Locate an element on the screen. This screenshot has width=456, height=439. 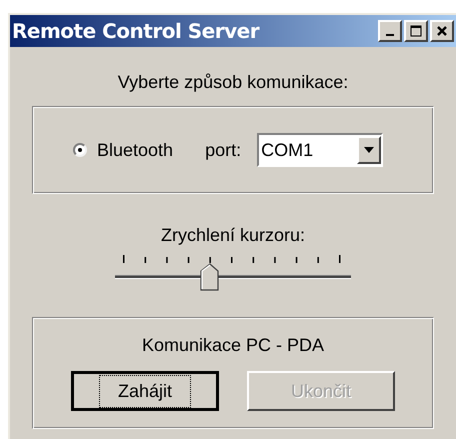
minimize-button is located at coordinates (390, 31).